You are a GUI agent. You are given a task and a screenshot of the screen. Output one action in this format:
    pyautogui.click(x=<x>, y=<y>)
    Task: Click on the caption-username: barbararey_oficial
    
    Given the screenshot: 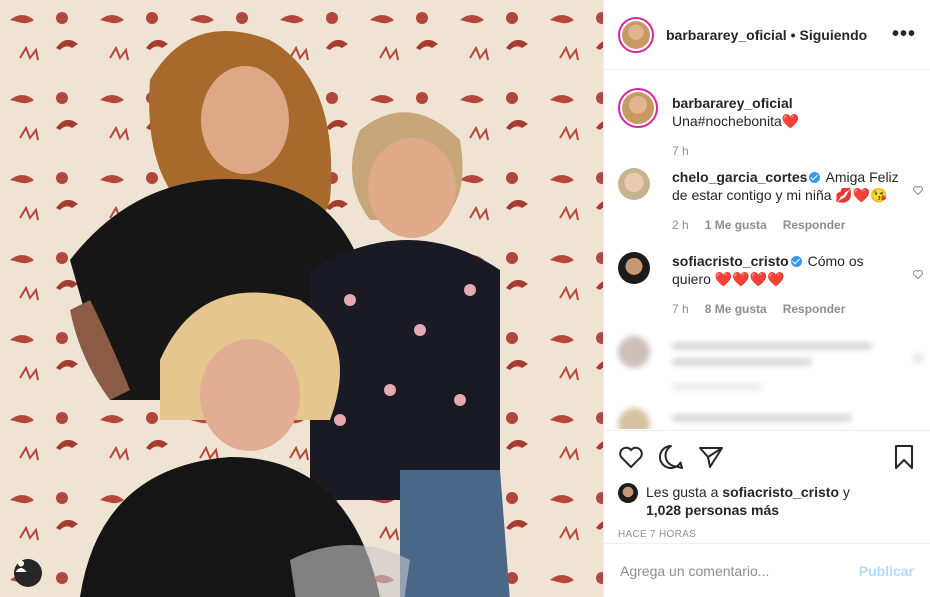 What is the action you would take?
    pyautogui.click(x=732, y=103)
    